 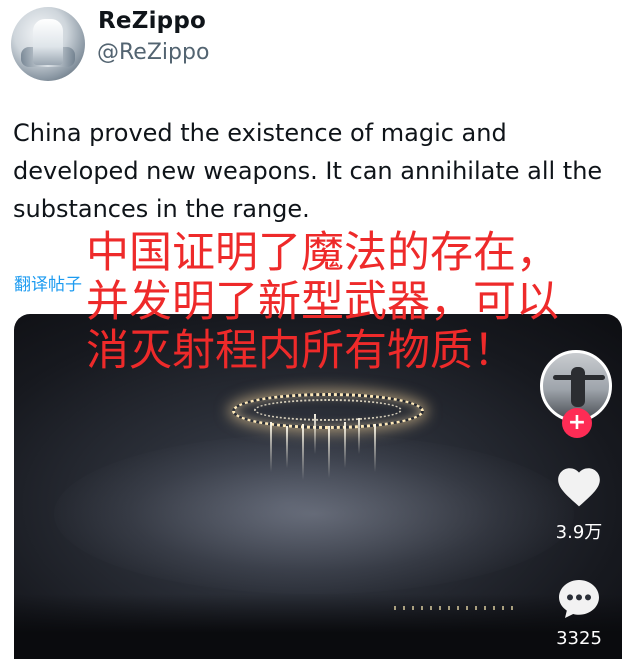 I want to click on author-display-name: ReZippo, so click(x=152, y=21).